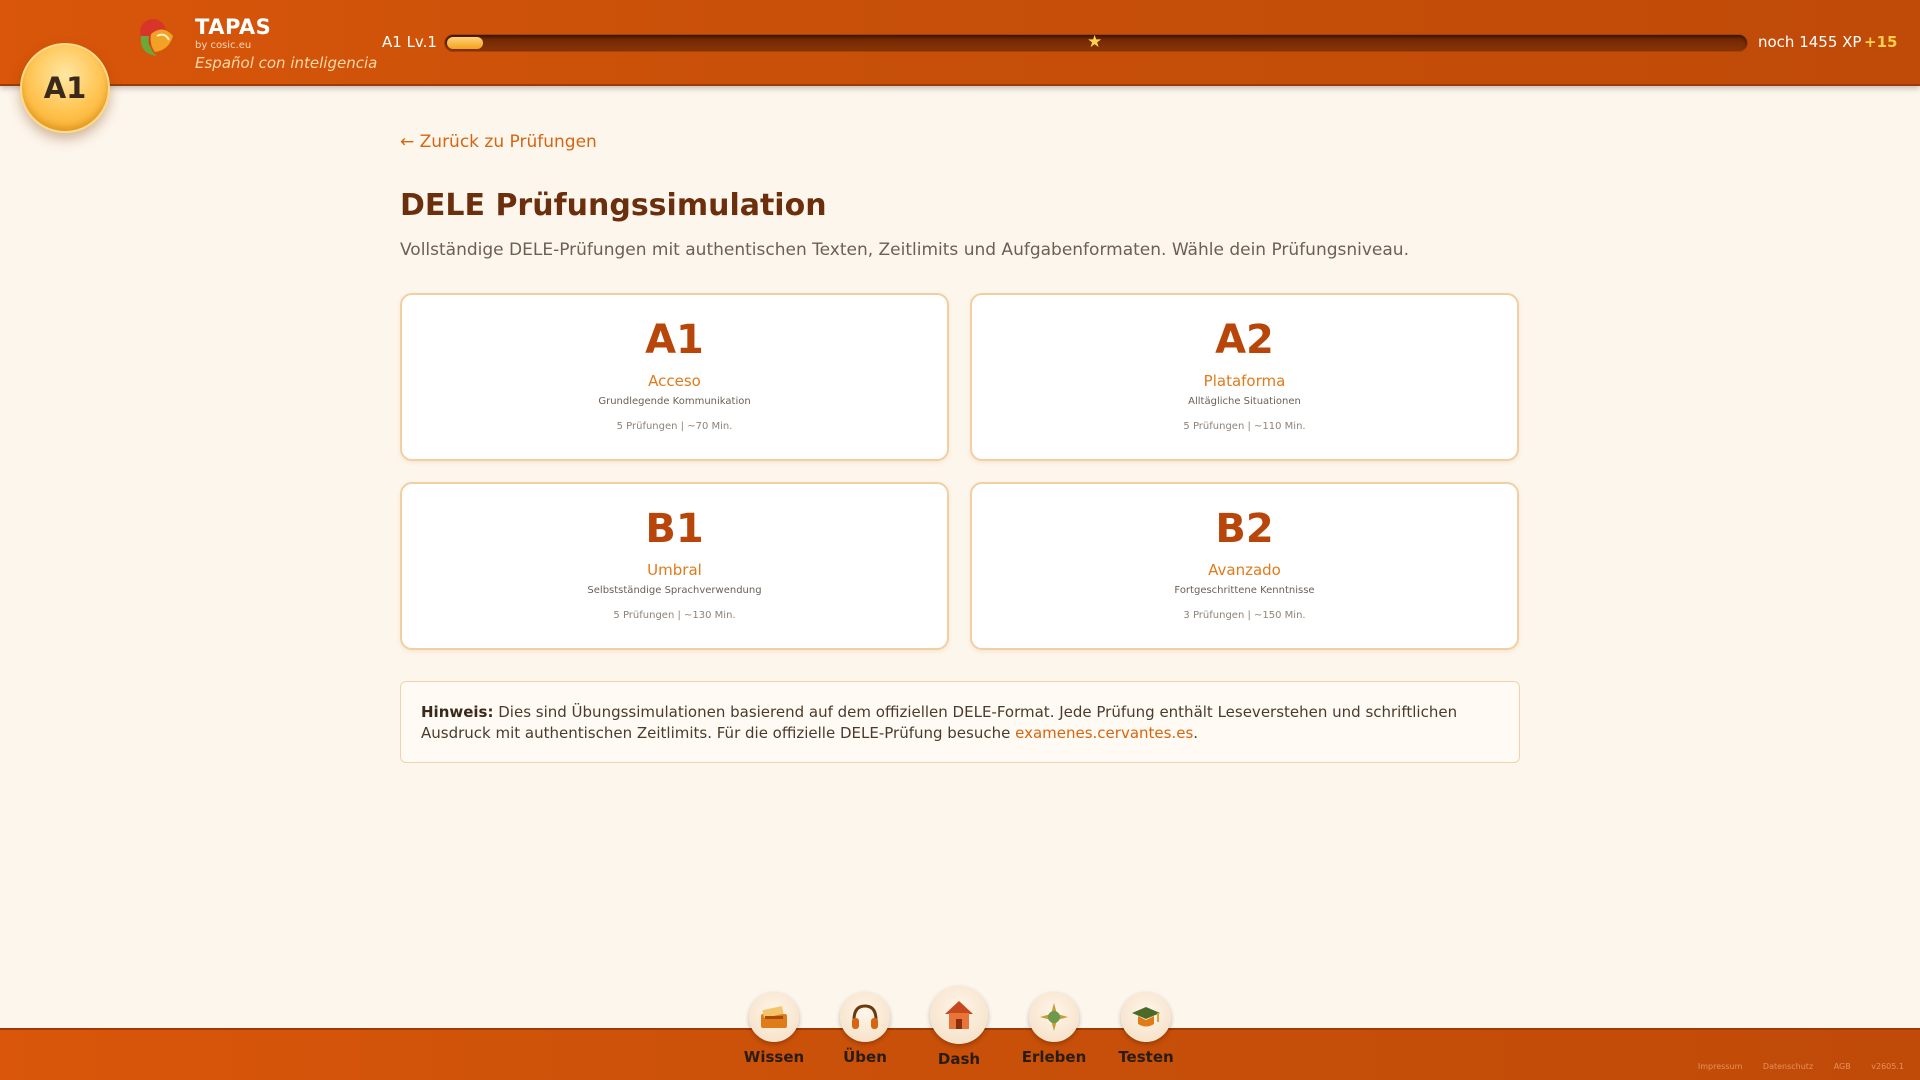 This screenshot has width=1920, height=1080. What do you see at coordinates (465, 43) in the screenshot?
I see `xp-progress-fill` at bounding box center [465, 43].